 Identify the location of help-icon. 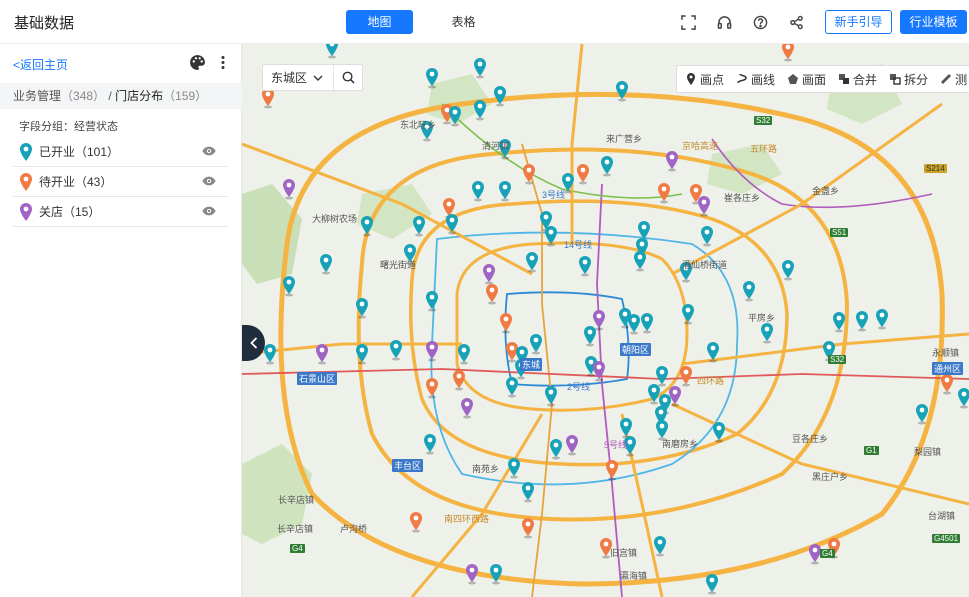
(760, 22).